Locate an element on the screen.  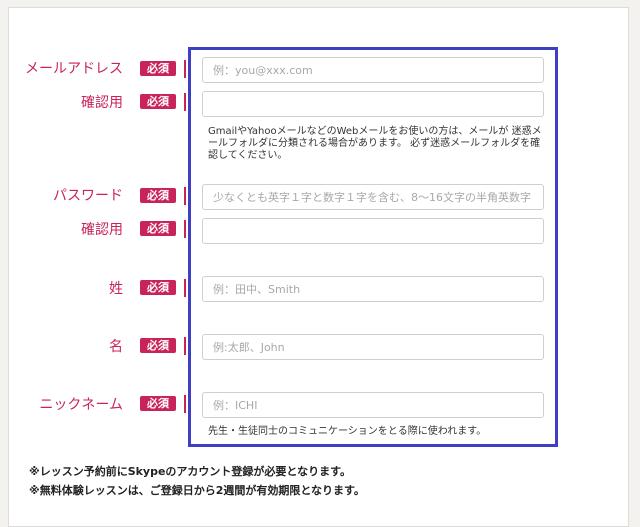
trial-footnote: ※無料体験レッスンは、ご登録日から2週間が有効期限となります。 is located at coordinates (197, 490).